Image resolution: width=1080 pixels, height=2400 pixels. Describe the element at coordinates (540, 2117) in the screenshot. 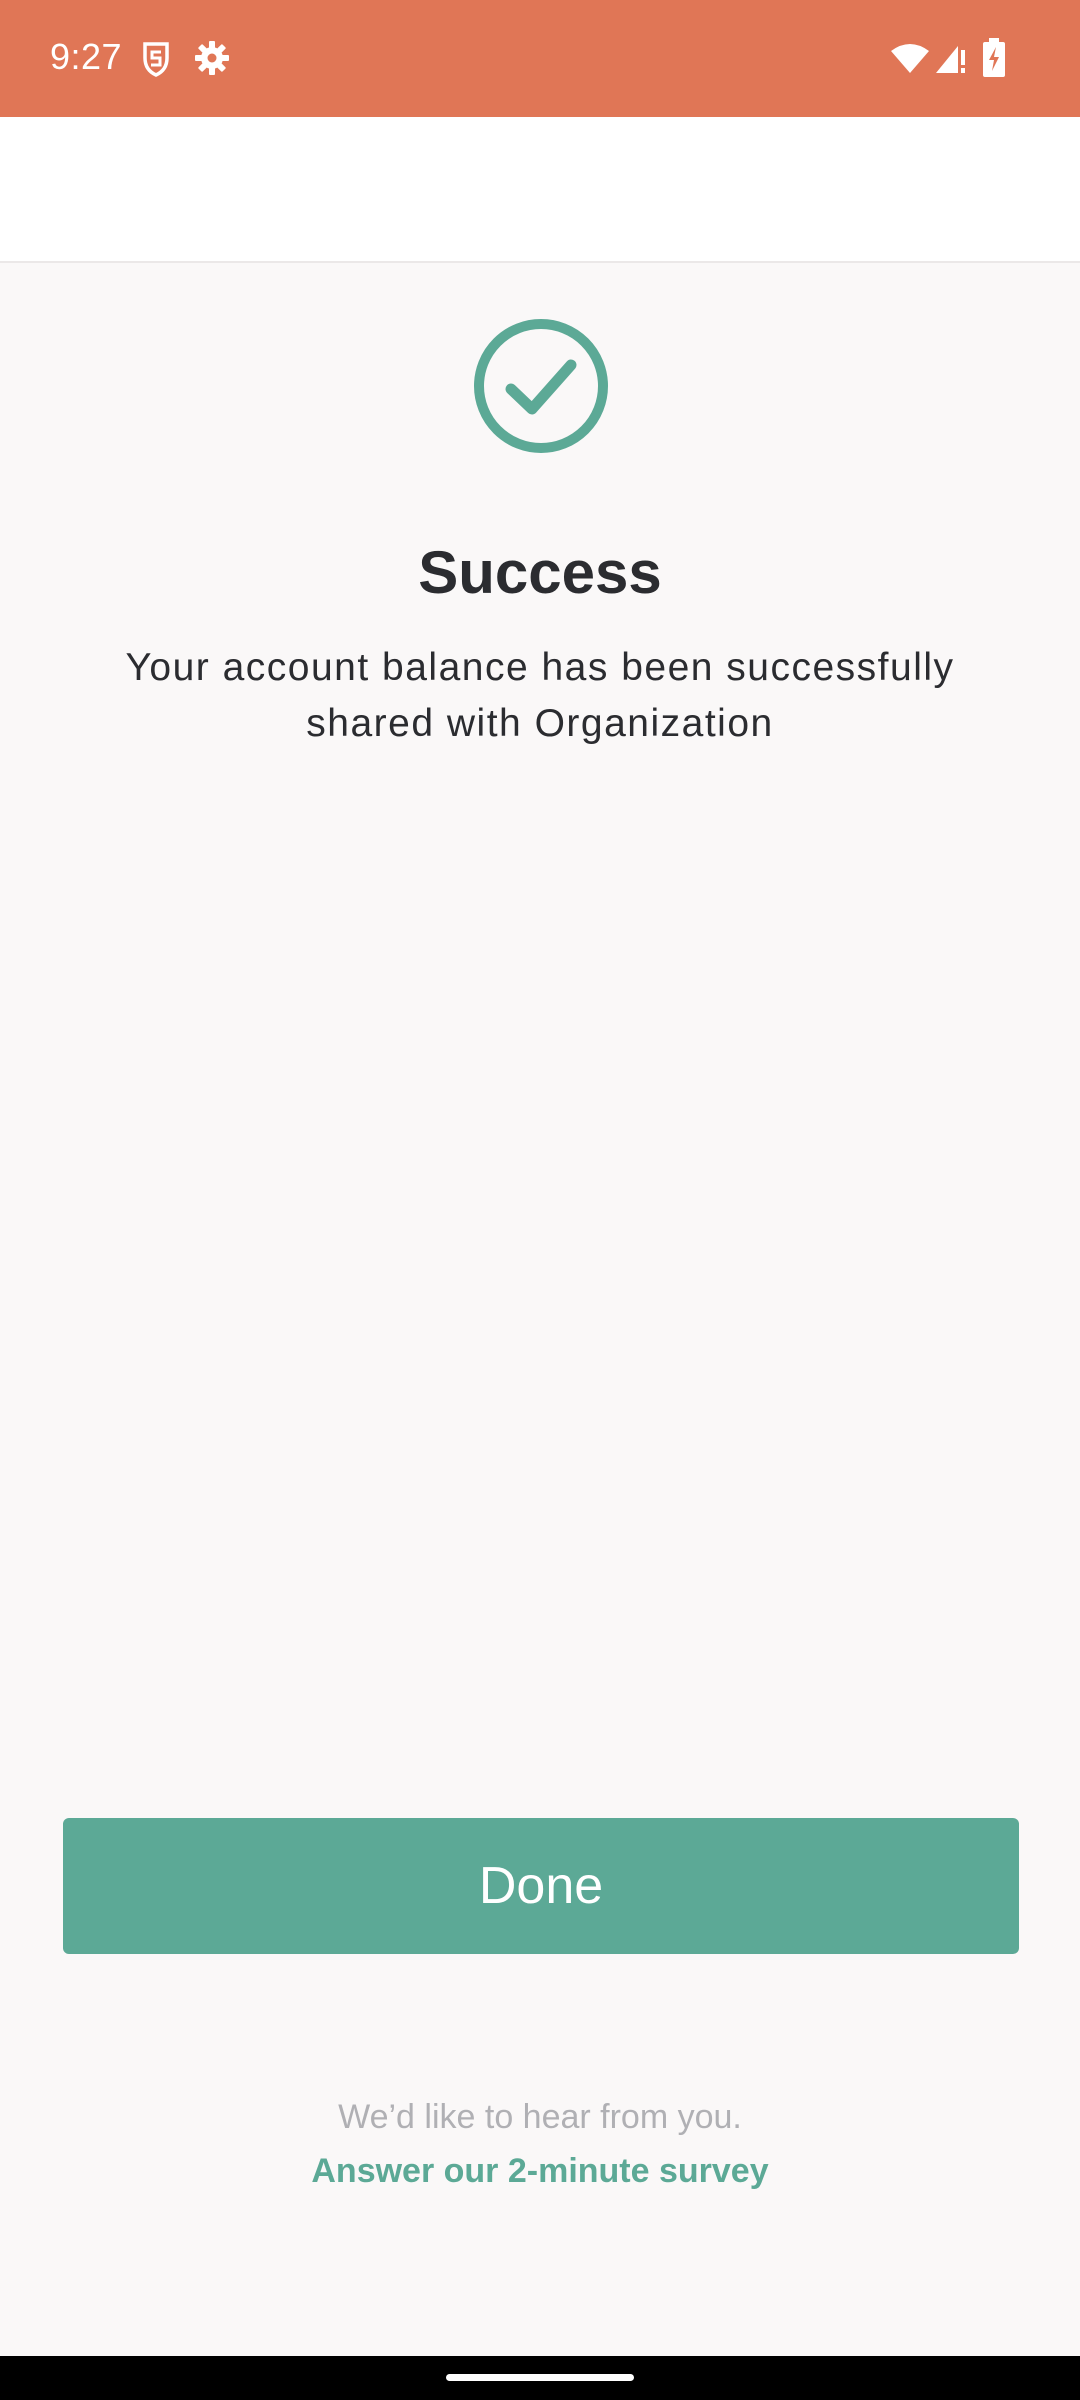

I see `survey-prompt: We’d like to hear from you.` at that location.